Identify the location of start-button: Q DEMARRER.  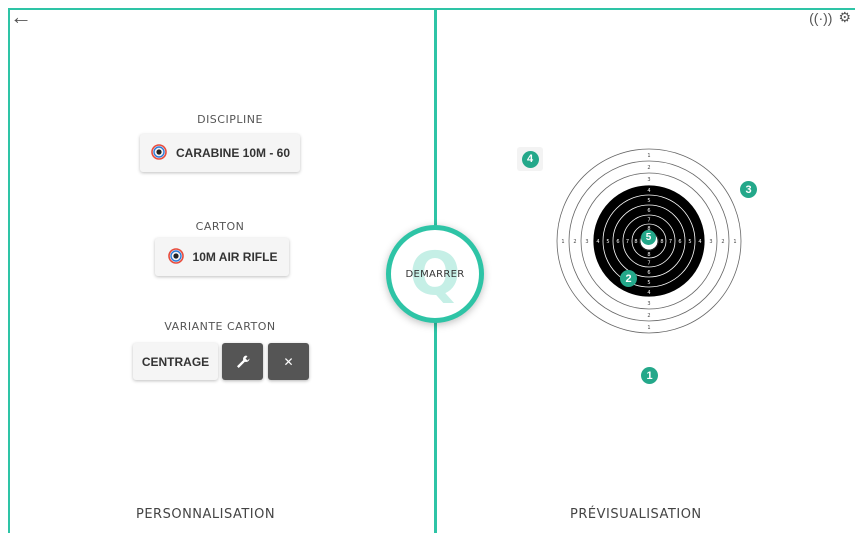
(435, 274).